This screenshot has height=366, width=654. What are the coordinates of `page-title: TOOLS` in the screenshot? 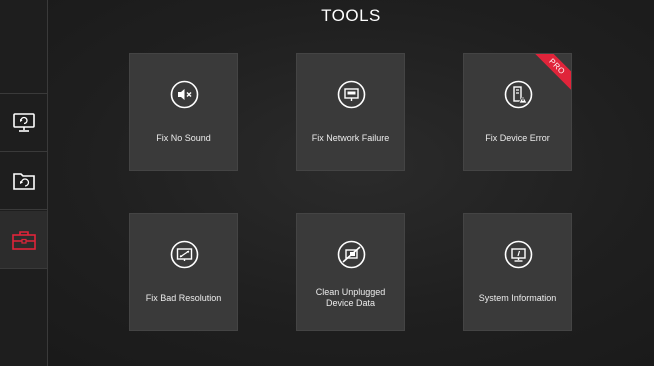 It's located at (351, 15).